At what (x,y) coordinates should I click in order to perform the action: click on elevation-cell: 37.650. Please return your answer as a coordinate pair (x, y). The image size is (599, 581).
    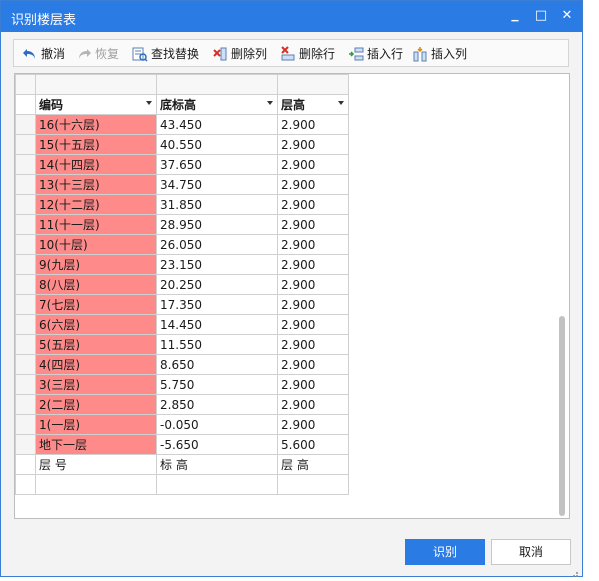
    Looking at the image, I should click on (217, 164).